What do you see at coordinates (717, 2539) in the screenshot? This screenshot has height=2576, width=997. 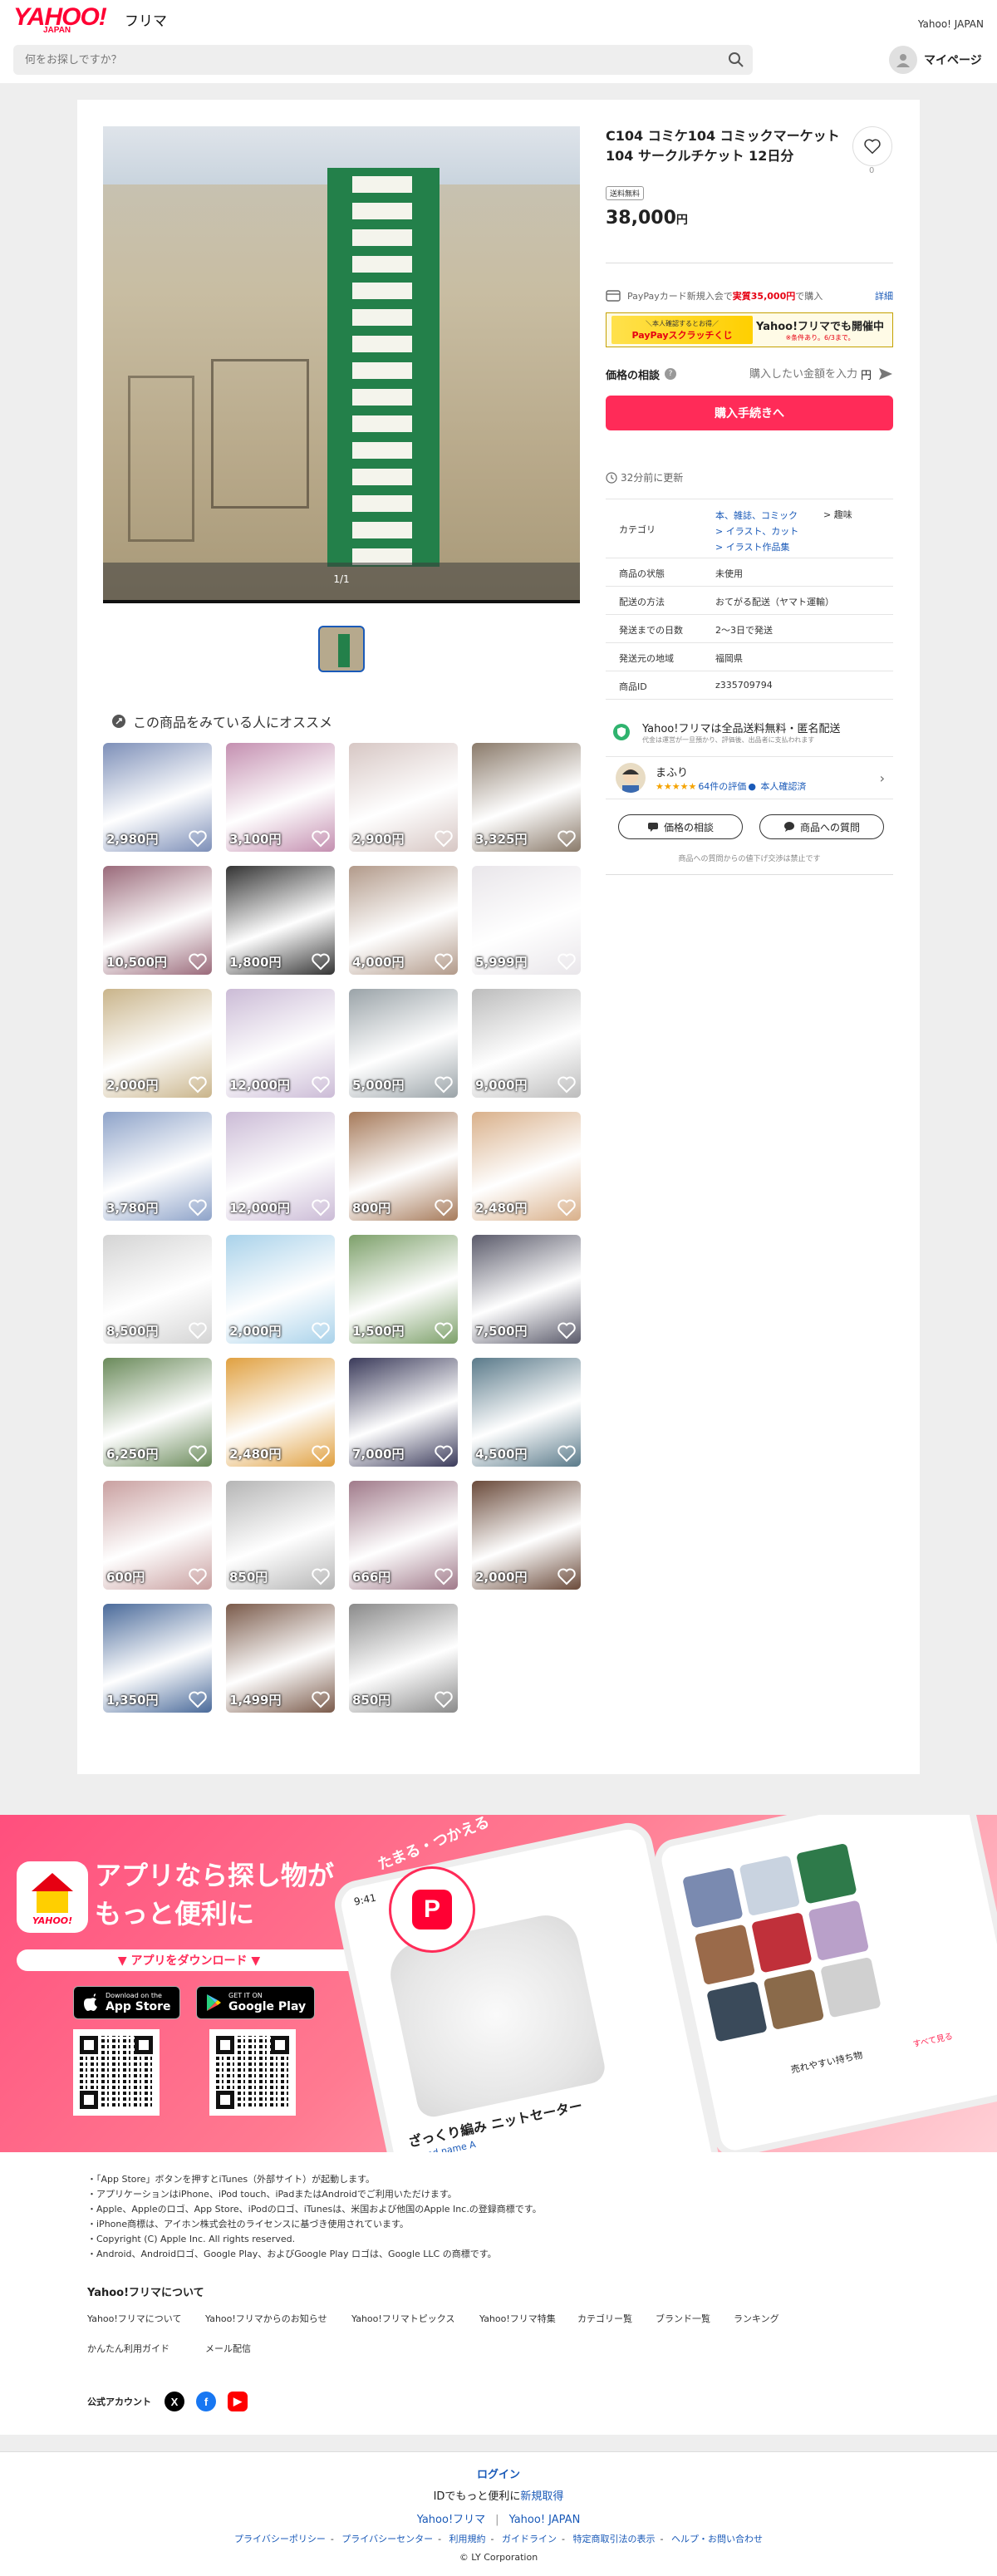 I see `legal-link: ヘルプ・お問い合わせ` at bounding box center [717, 2539].